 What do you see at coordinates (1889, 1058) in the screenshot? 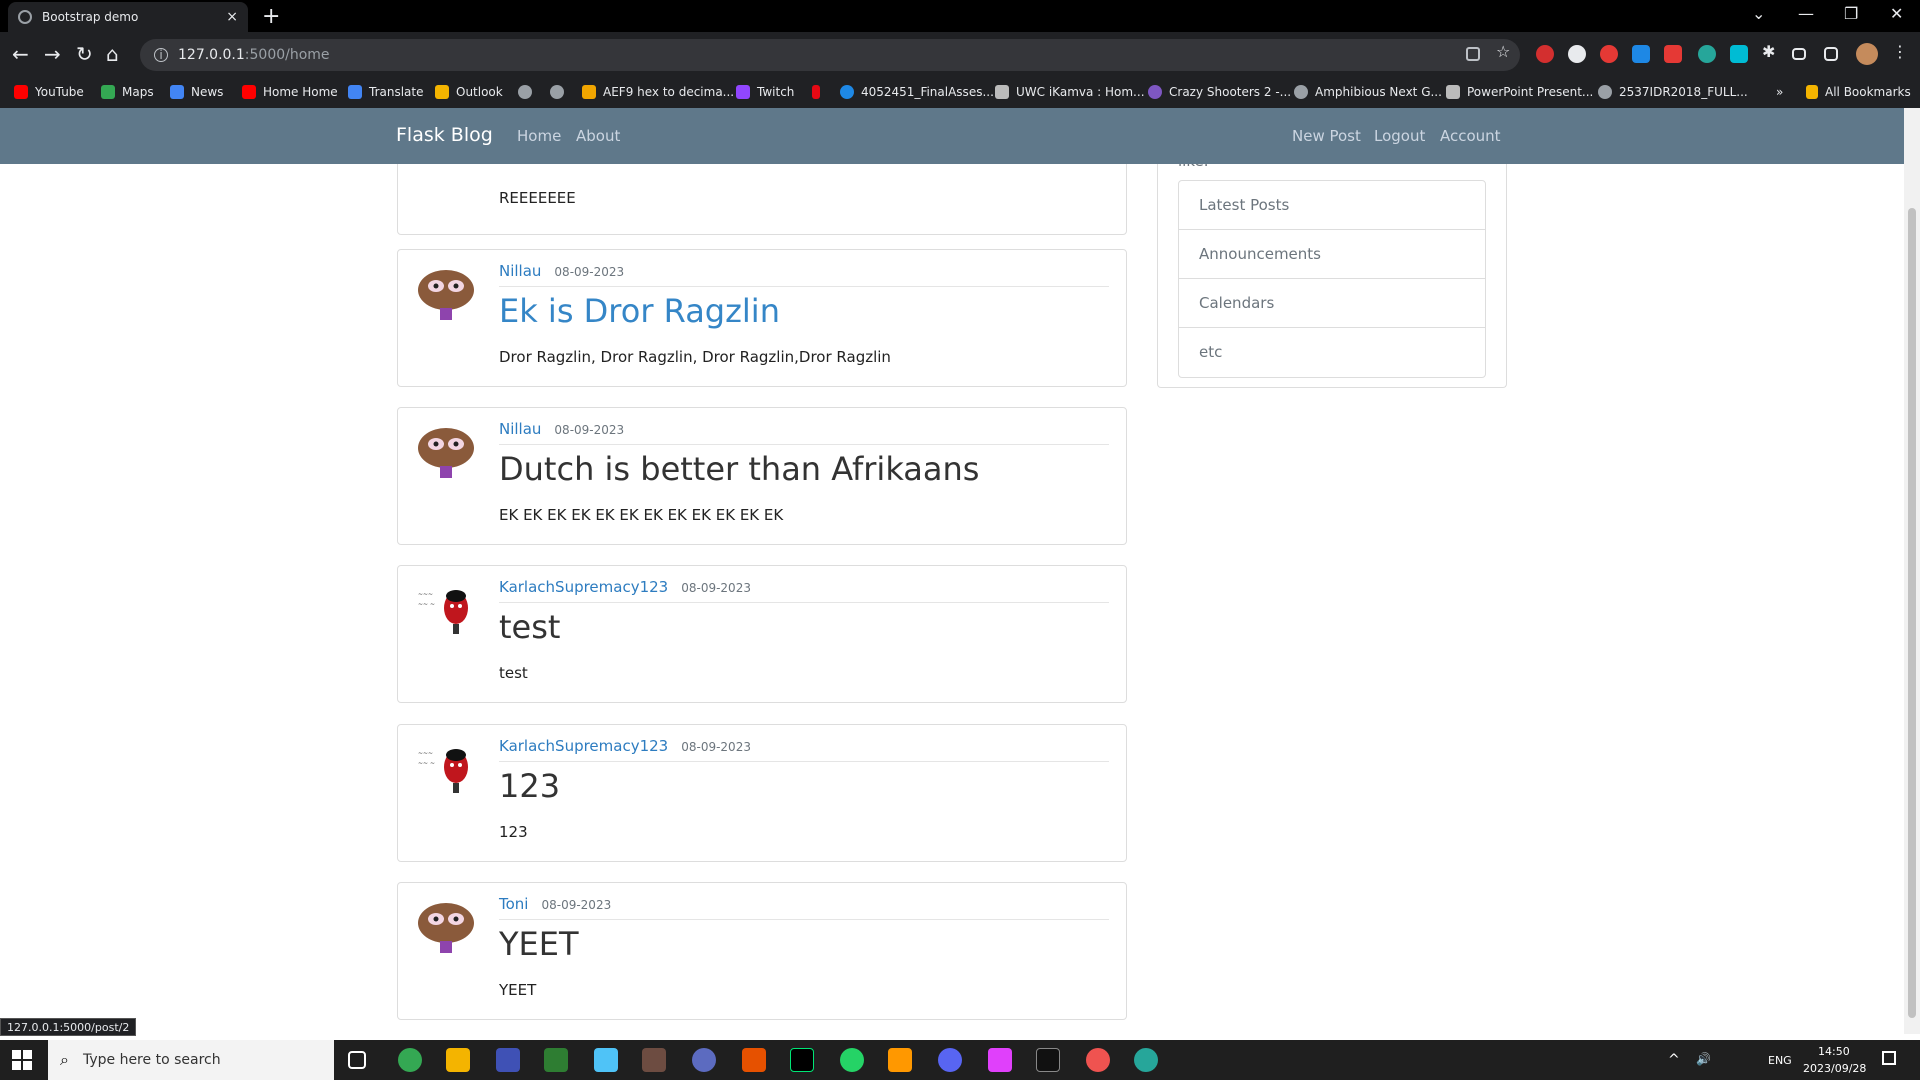
I see `notification-icon` at bounding box center [1889, 1058].